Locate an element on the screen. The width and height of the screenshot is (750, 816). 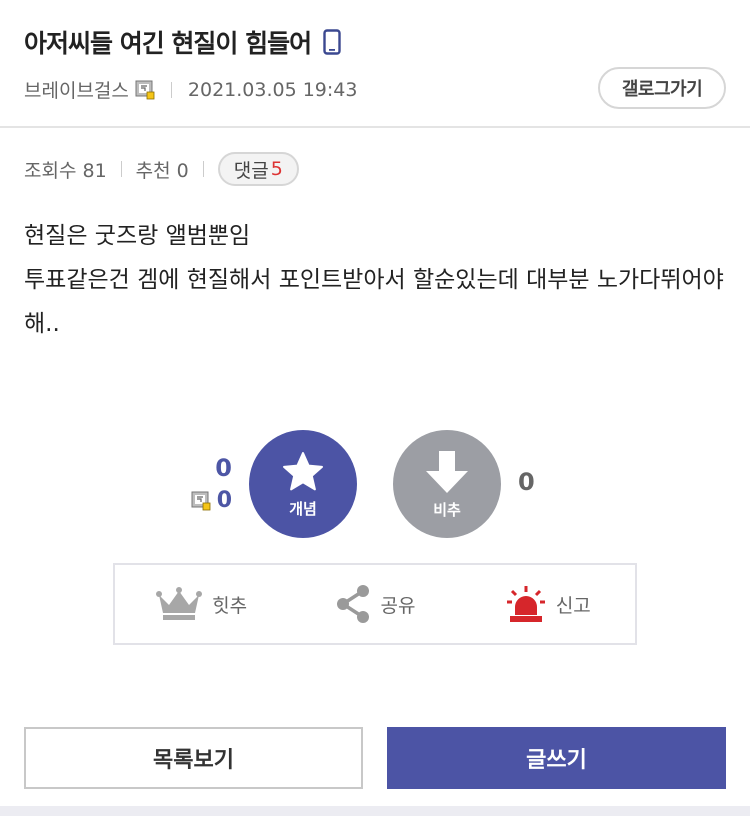
best-recommend-label: 힛추 is located at coordinates (230, 605).